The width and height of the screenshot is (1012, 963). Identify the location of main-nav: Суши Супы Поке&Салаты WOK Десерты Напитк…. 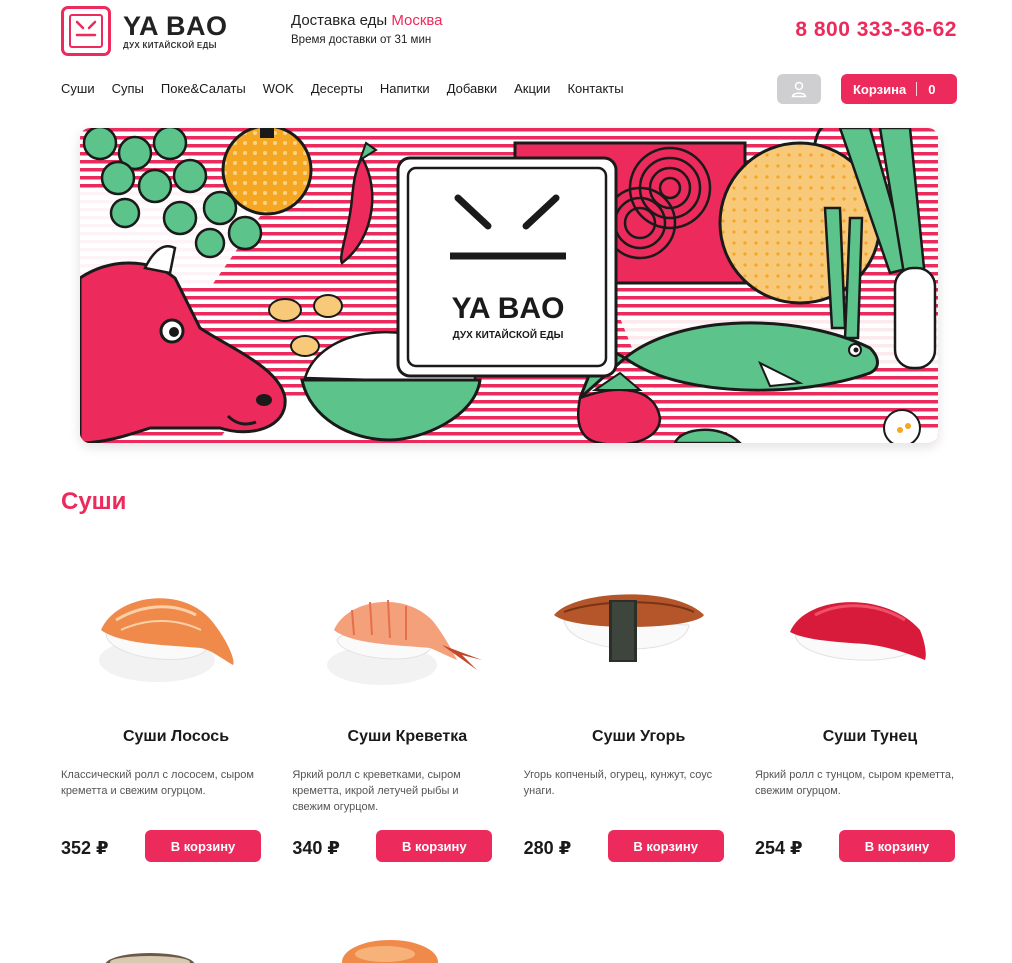
(351, 88).